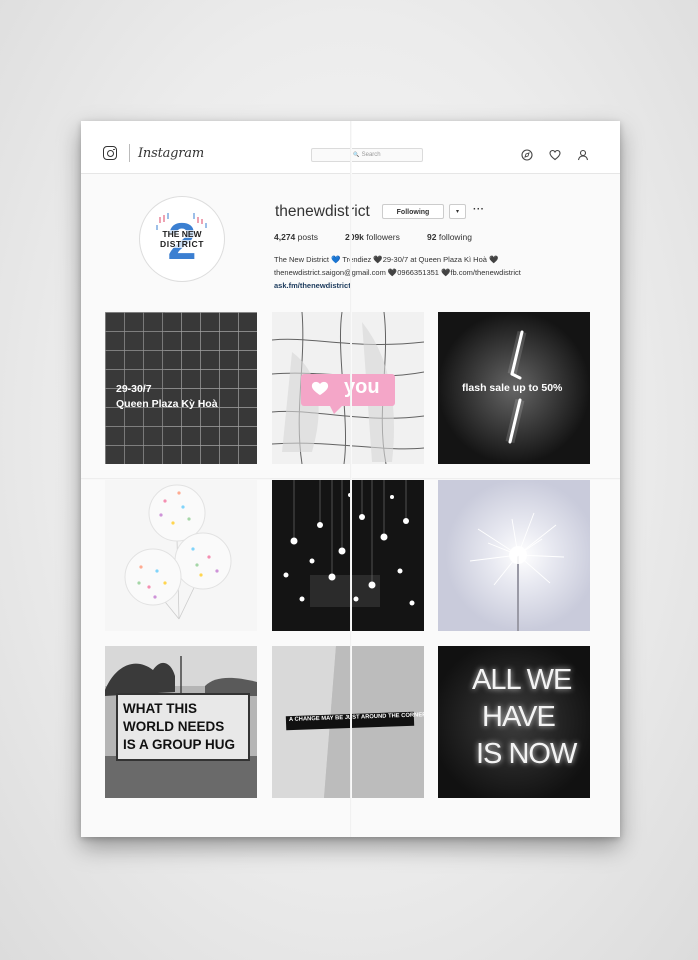  Describe the element at coordinates (356, 155) in the screenshot. I see `search-icon: 🔍` at that location.